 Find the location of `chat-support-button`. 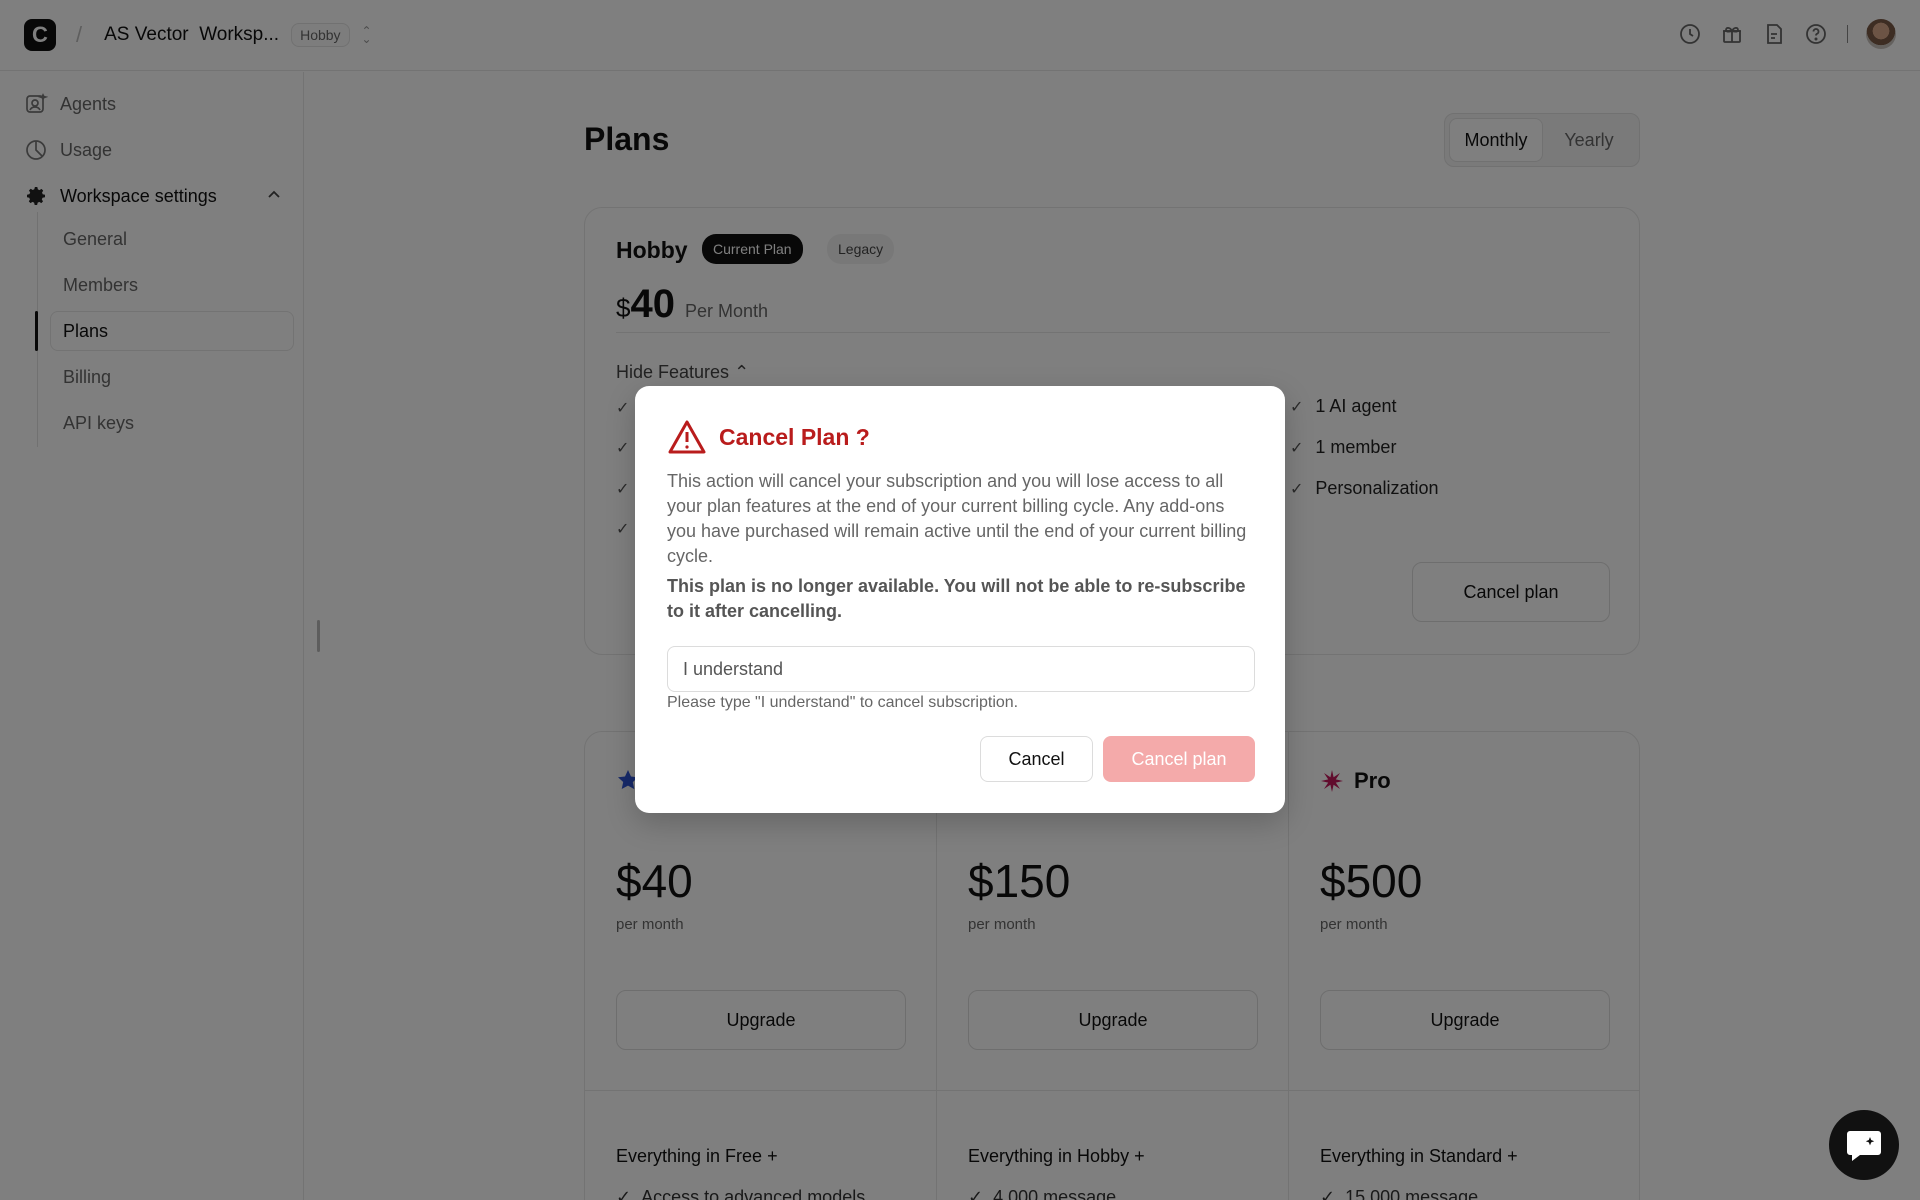

chat-support-button is located at coordinates (1864, 1145).